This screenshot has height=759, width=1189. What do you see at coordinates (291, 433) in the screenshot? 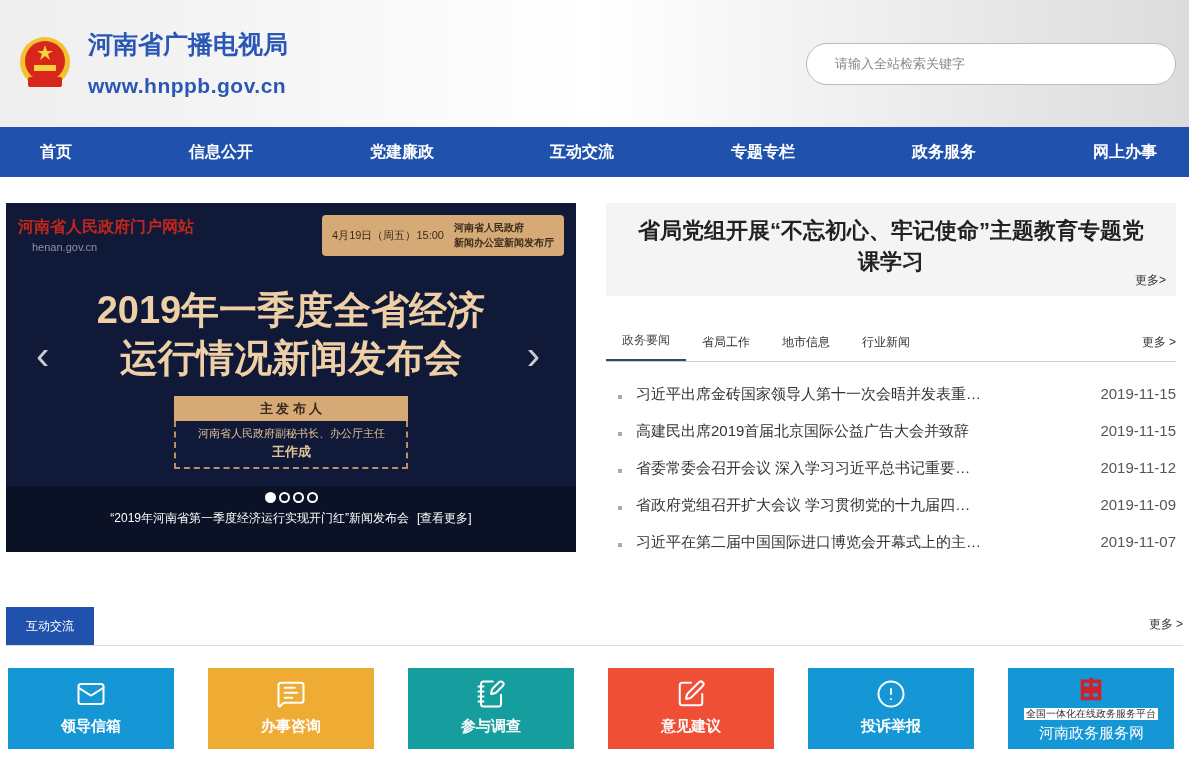
I see `speaker-title: 河南省人民政府副秘书长、办公厅主任` at bounding box center [291, 433].